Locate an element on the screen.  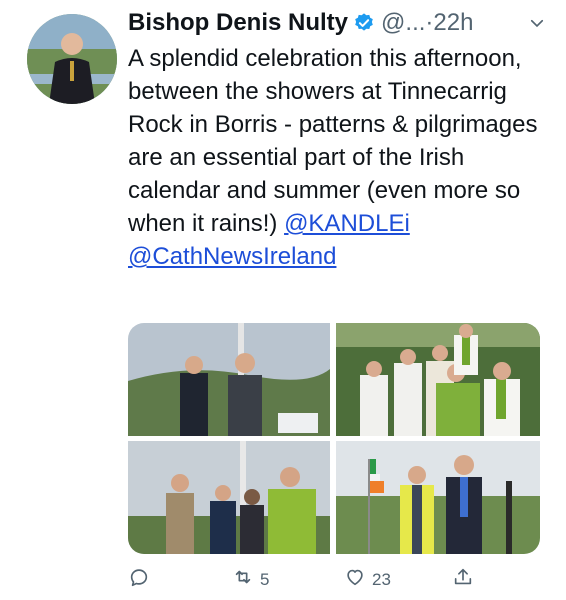
verified-badge-icon is located at coordinates (364, 23).